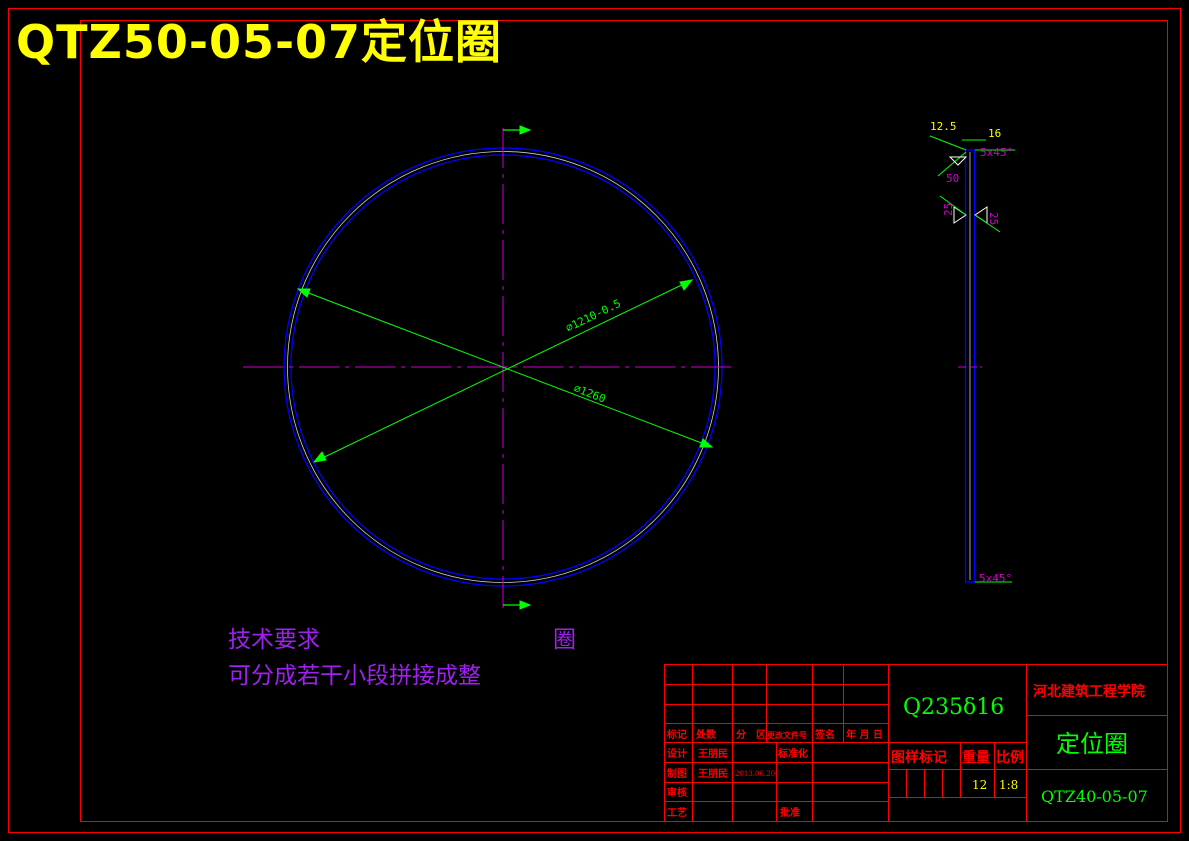  I want to click on drafter-name: 王朋民, so click(713, 774).